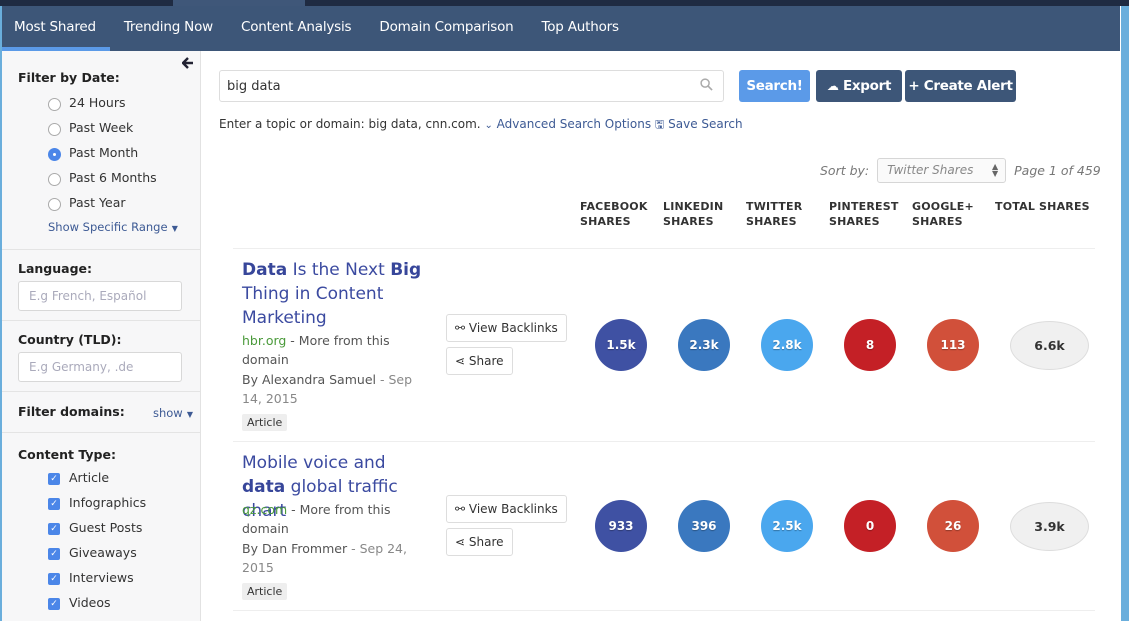 The height and width of the screenshot is (621, 1129). I want to click on checkbox-label: Giveaways, so click(103, 552).